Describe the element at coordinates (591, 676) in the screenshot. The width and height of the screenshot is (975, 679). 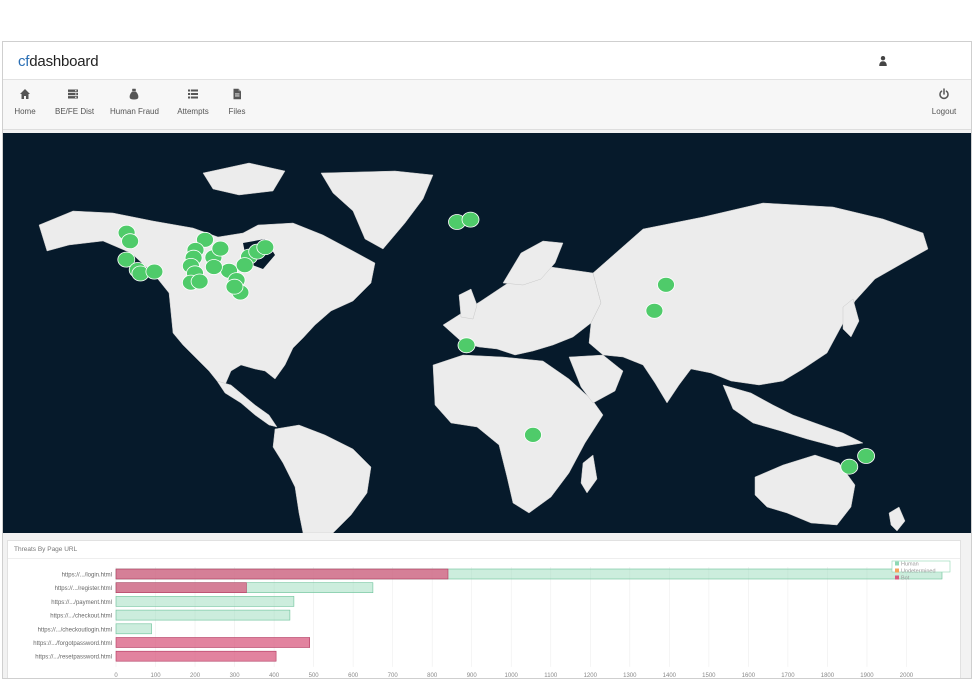
I see `x-tick-label: 1200` at that location.